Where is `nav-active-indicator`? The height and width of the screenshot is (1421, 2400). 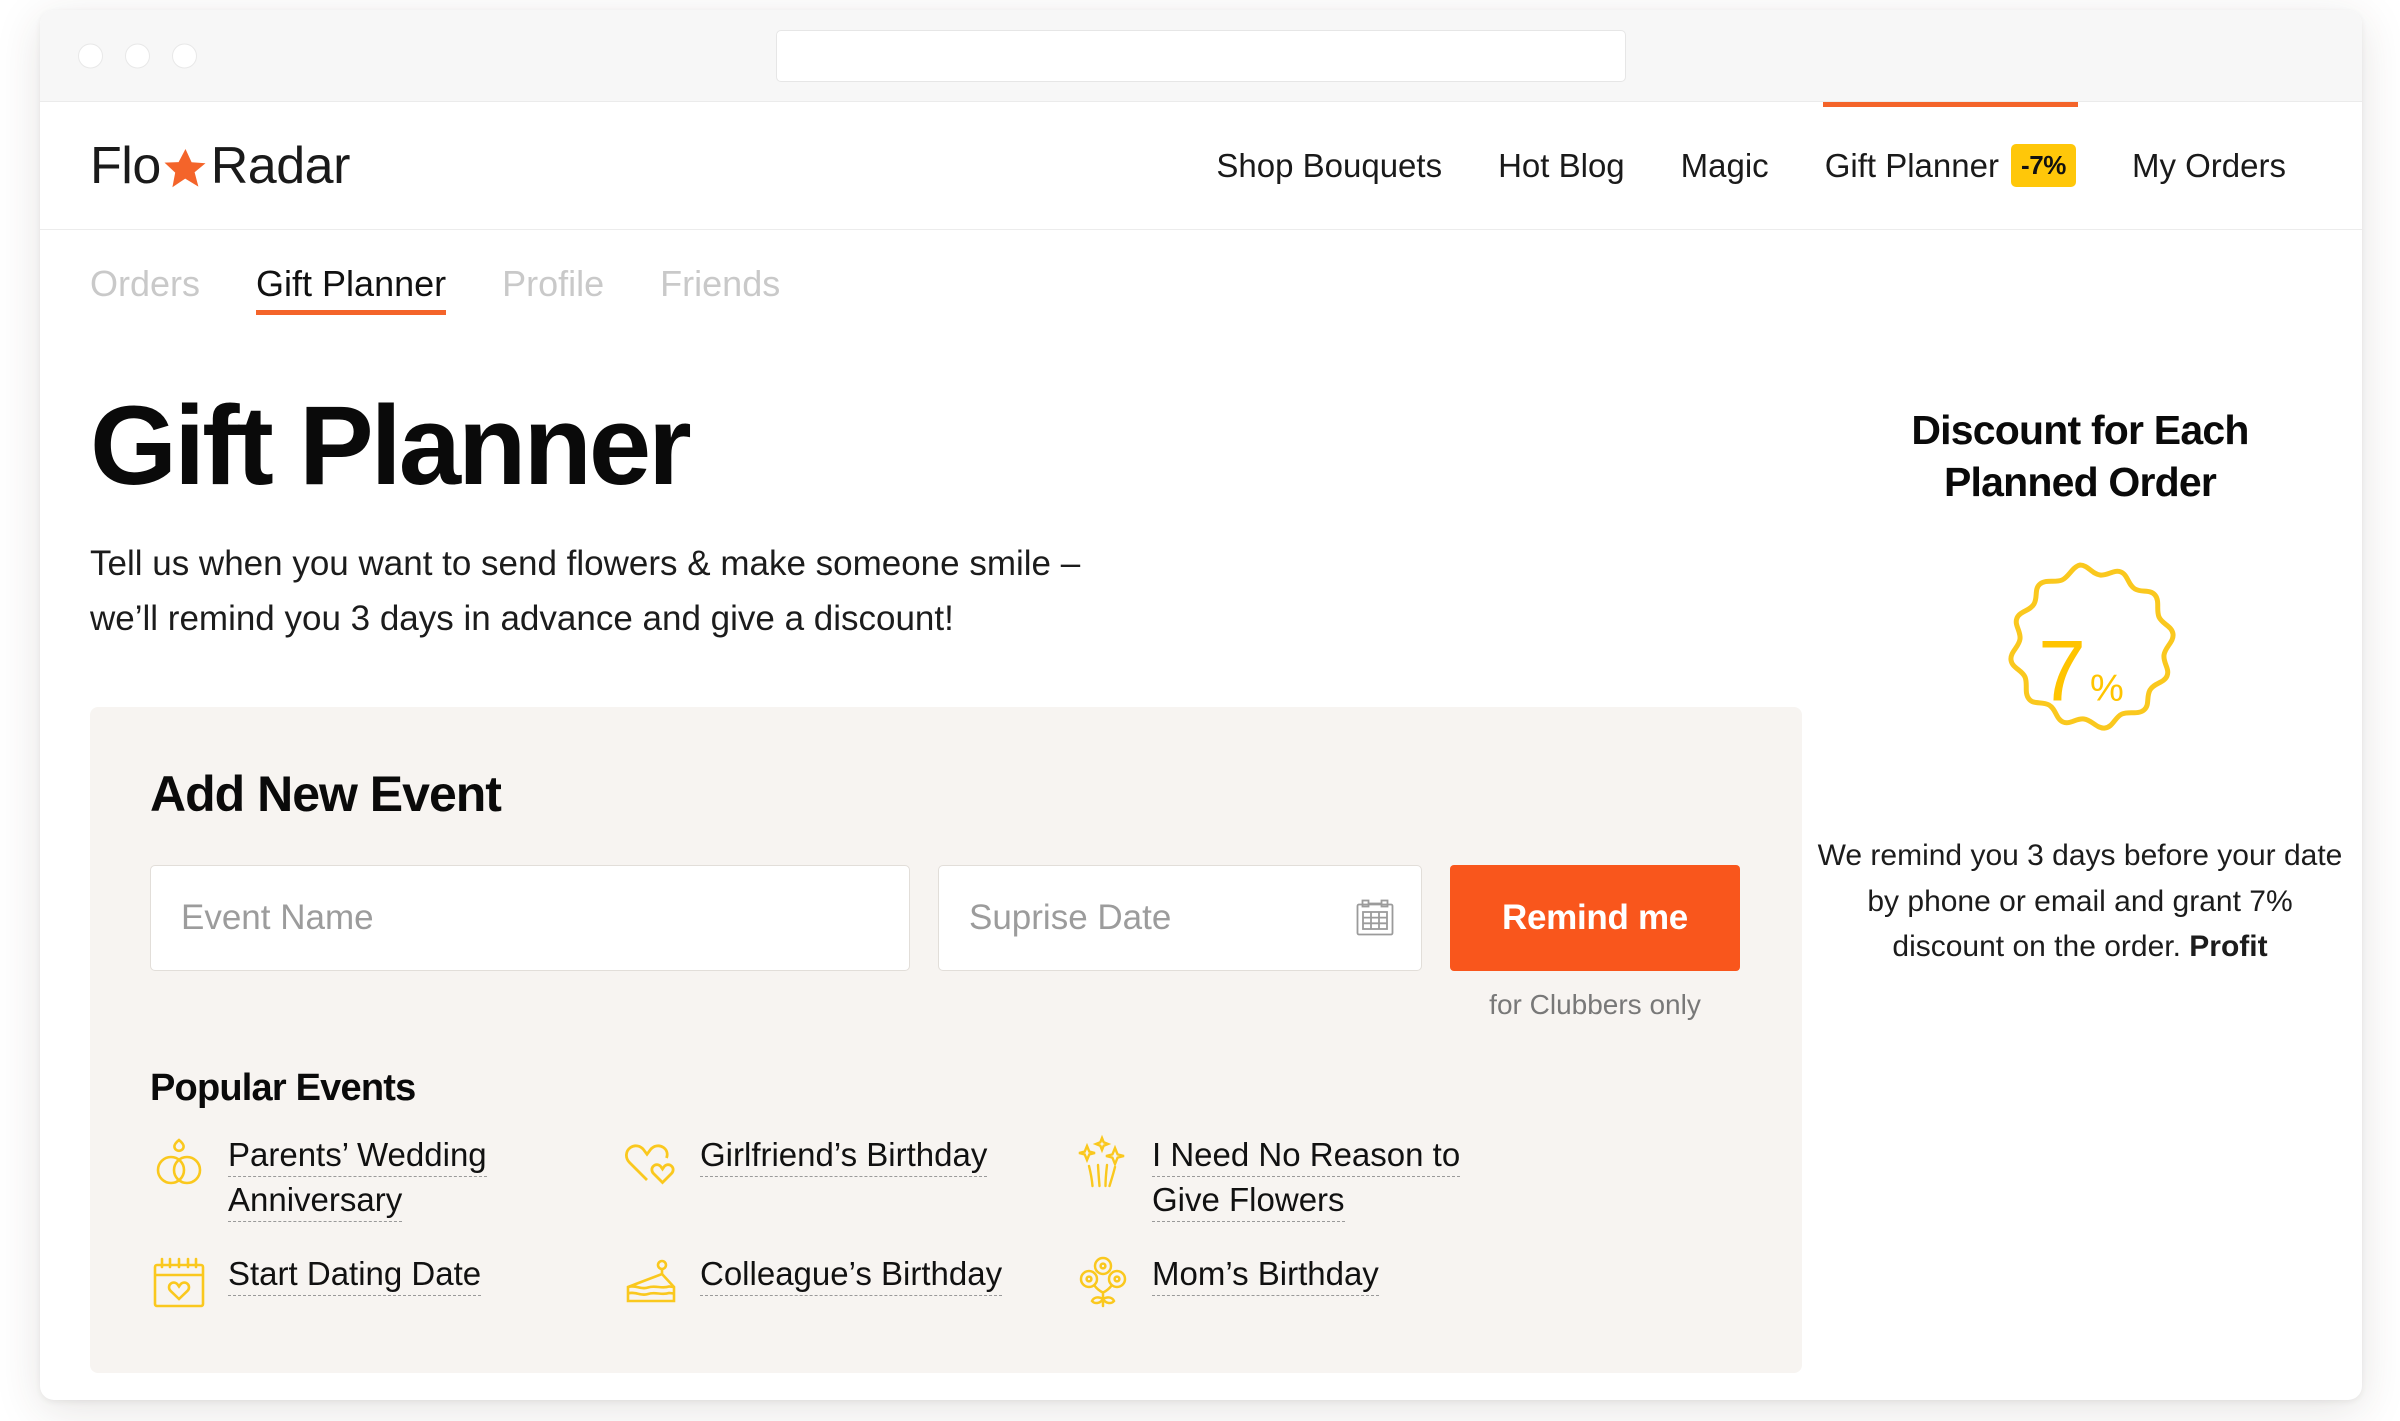
nav-active-indicator is located at coordinates (1950, 104).